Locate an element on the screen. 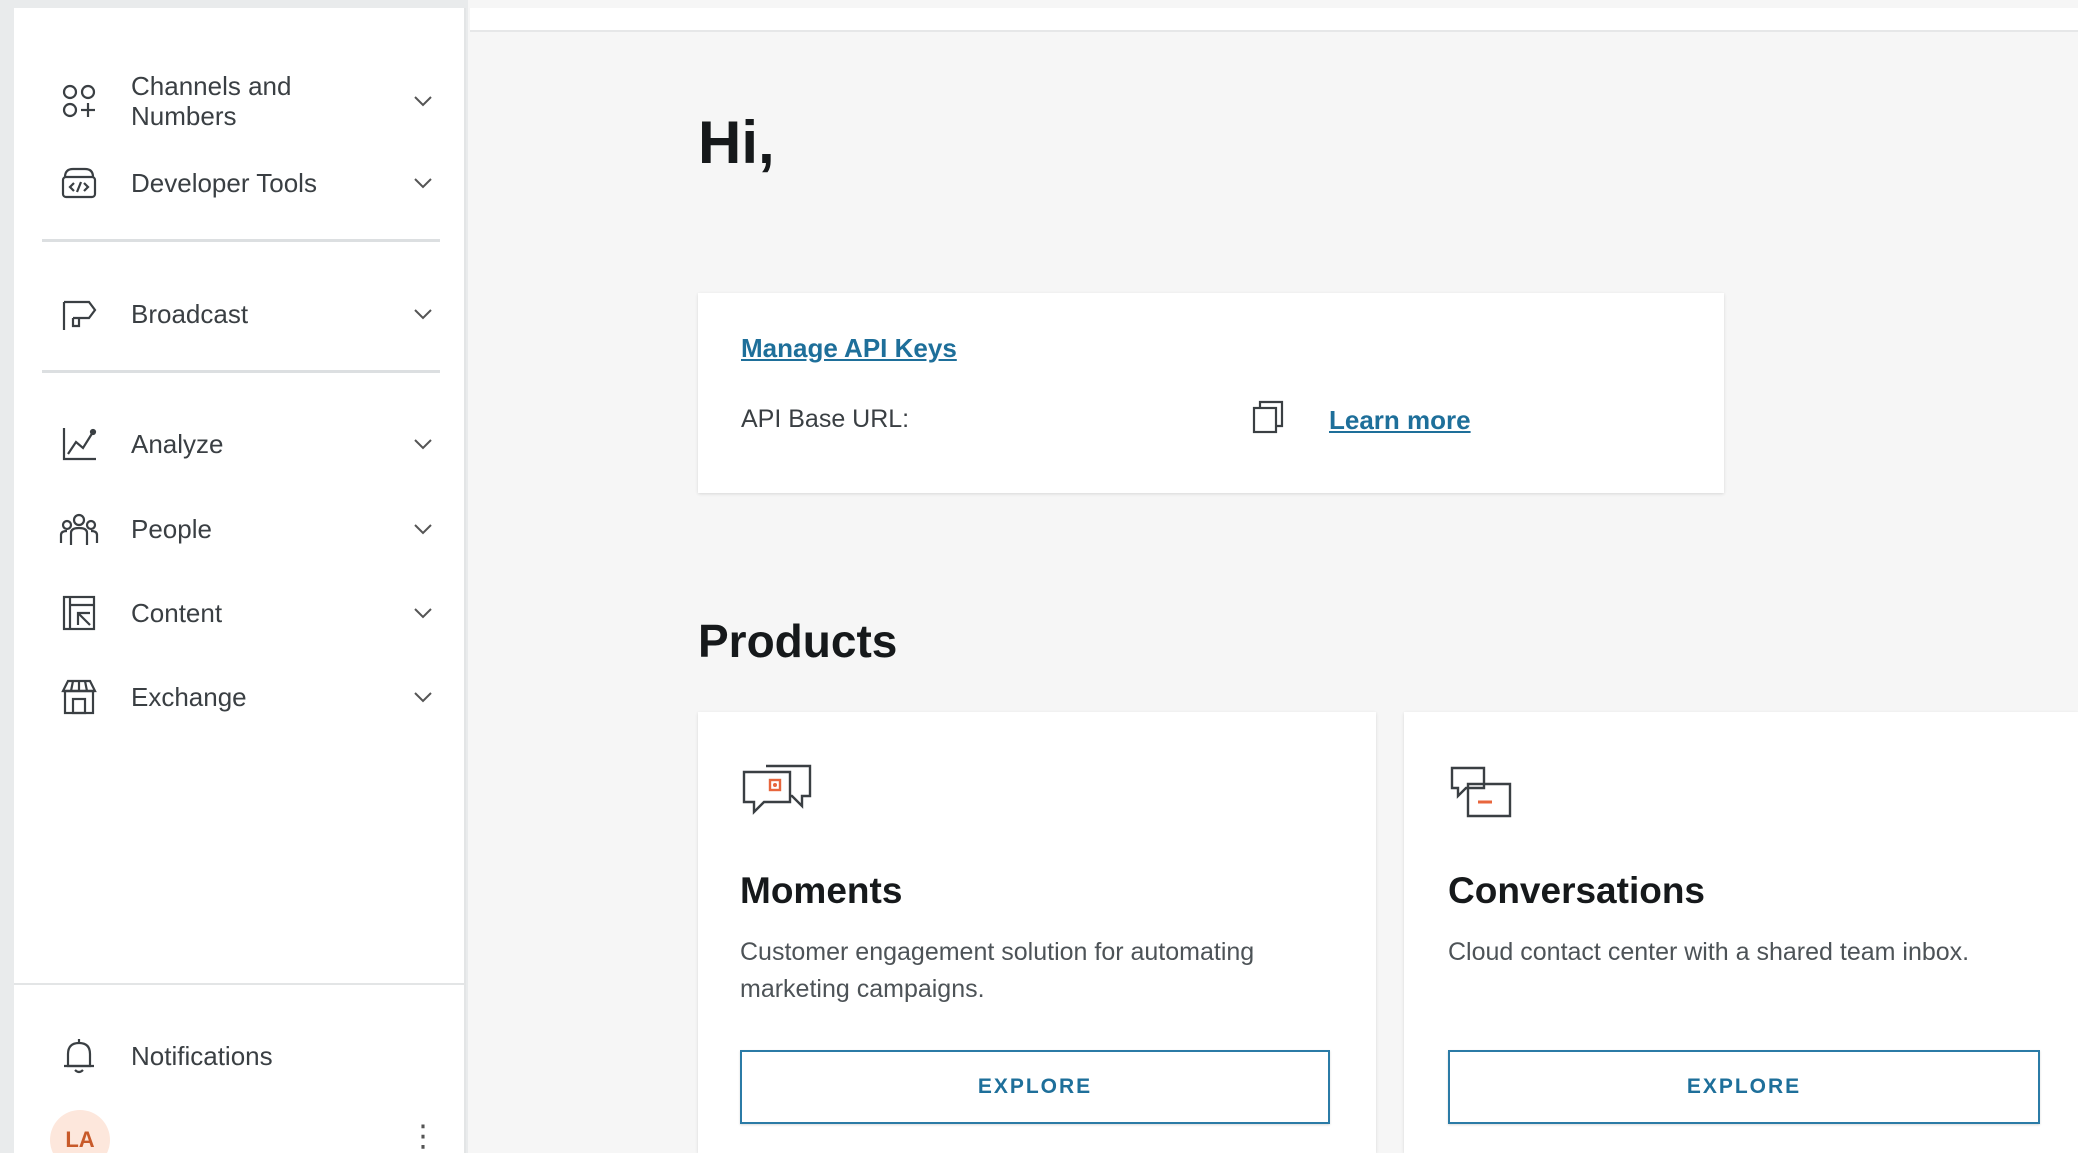  explore-conversations-button: EXPLORE is located at coordinates (1744, 1087).